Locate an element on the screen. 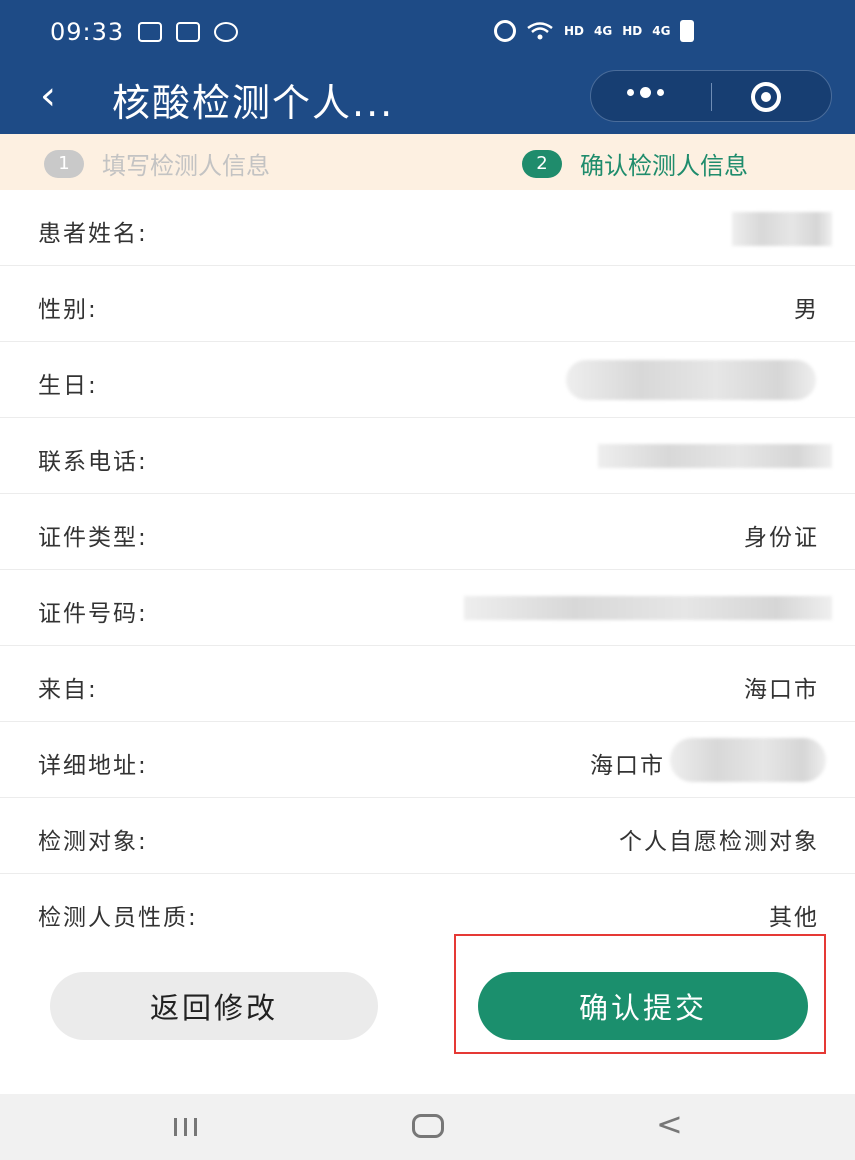 The image size is (855, 1160). status-icons-left is located at coordinates (188, 32).